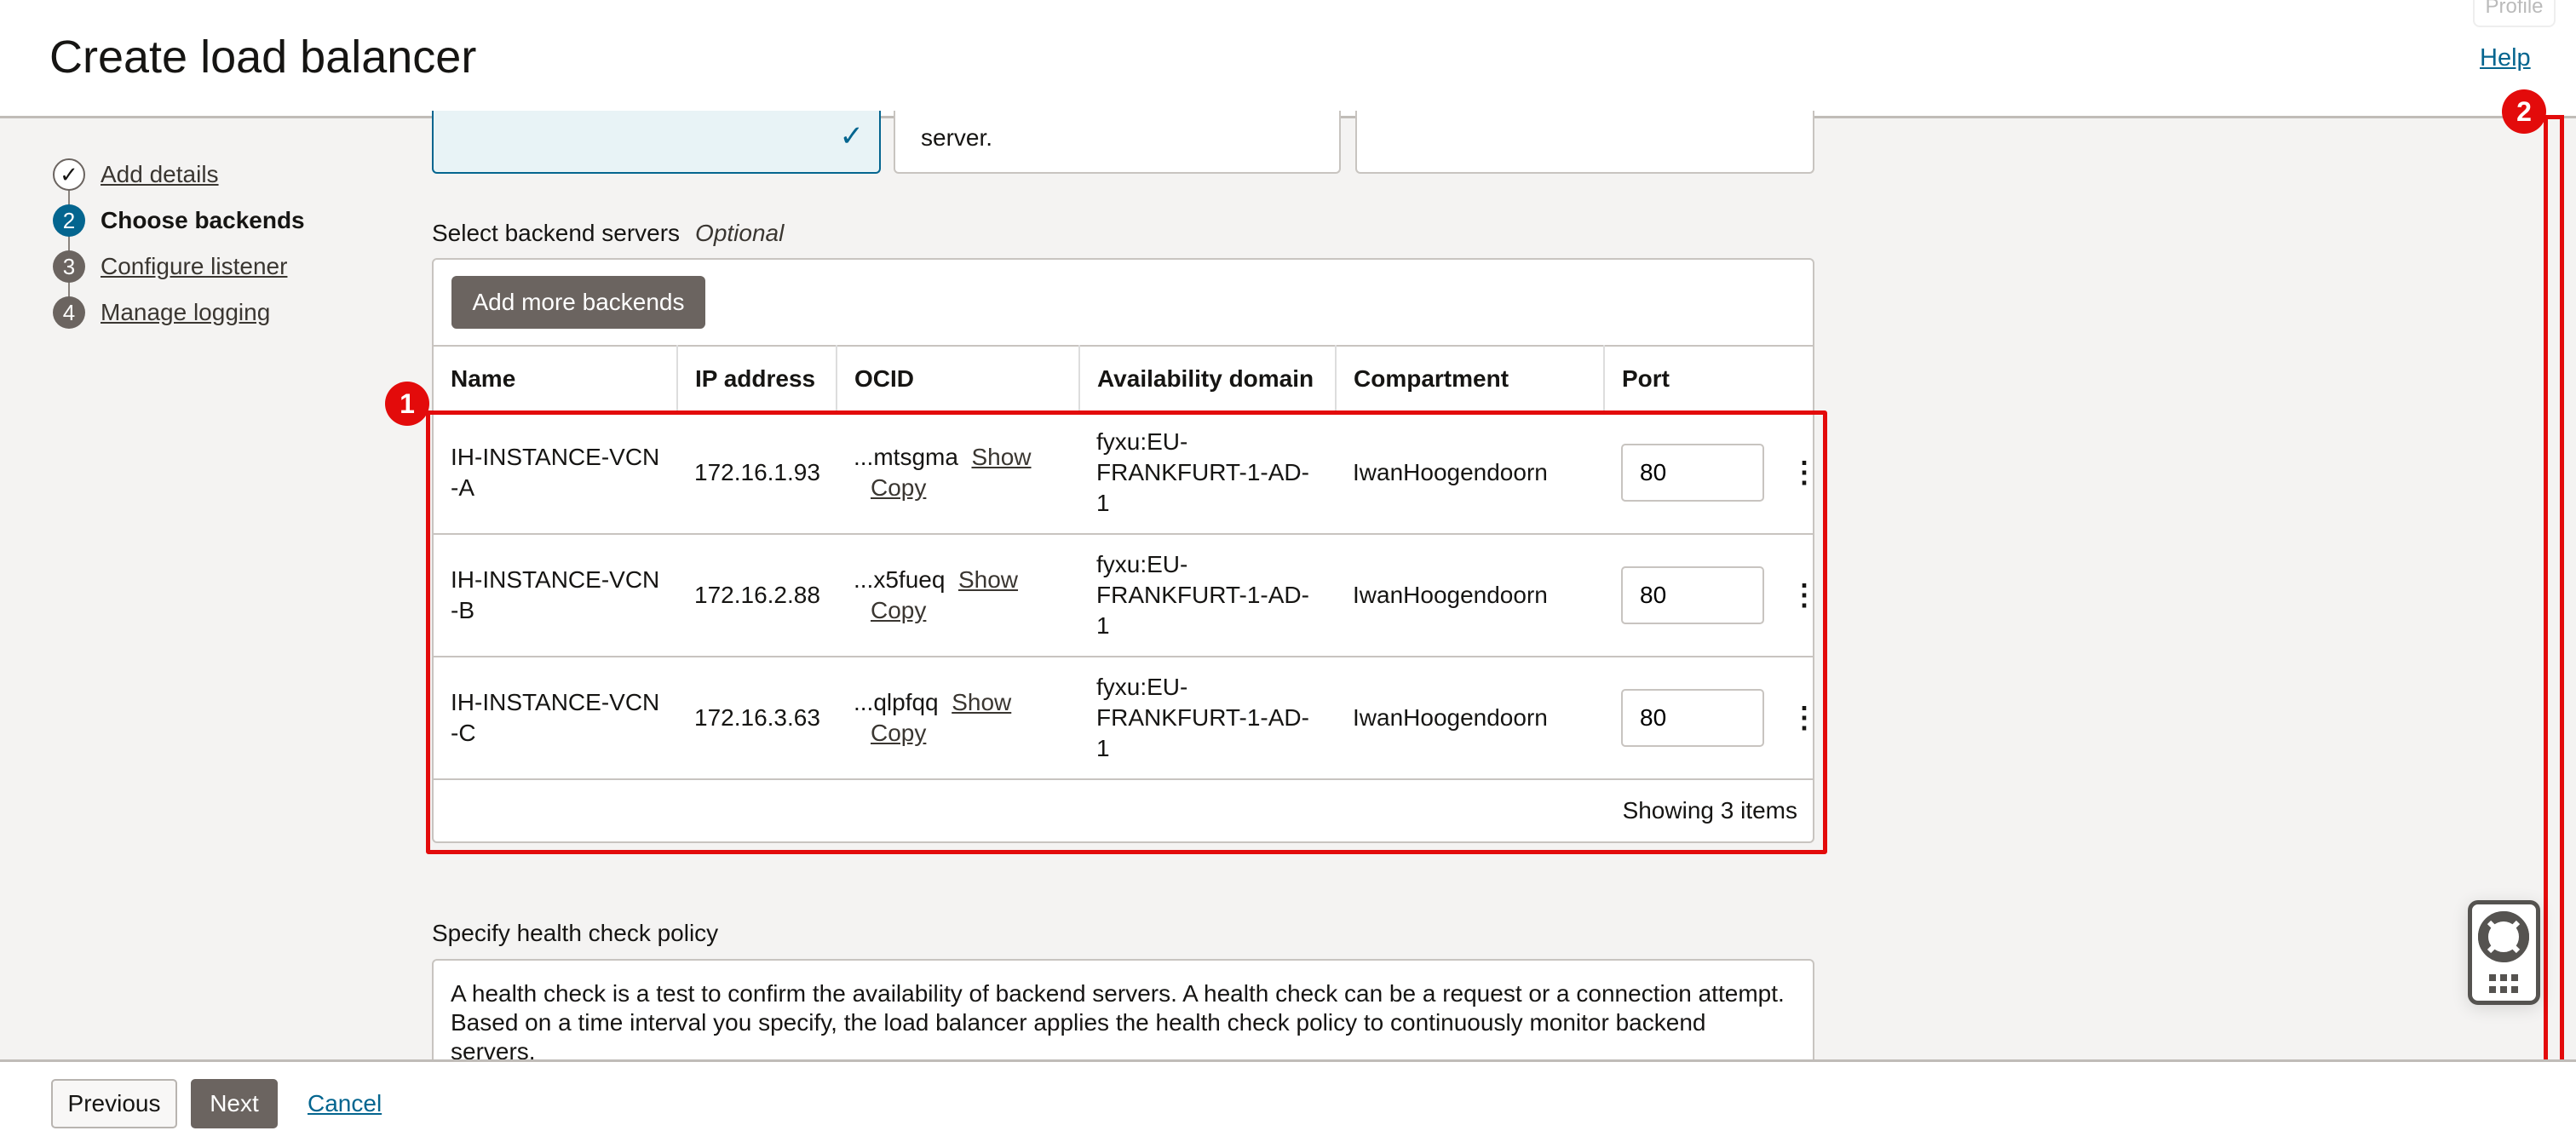 The image size is (2576, 1148). I want to click on card-text: server., so click(957, 137).